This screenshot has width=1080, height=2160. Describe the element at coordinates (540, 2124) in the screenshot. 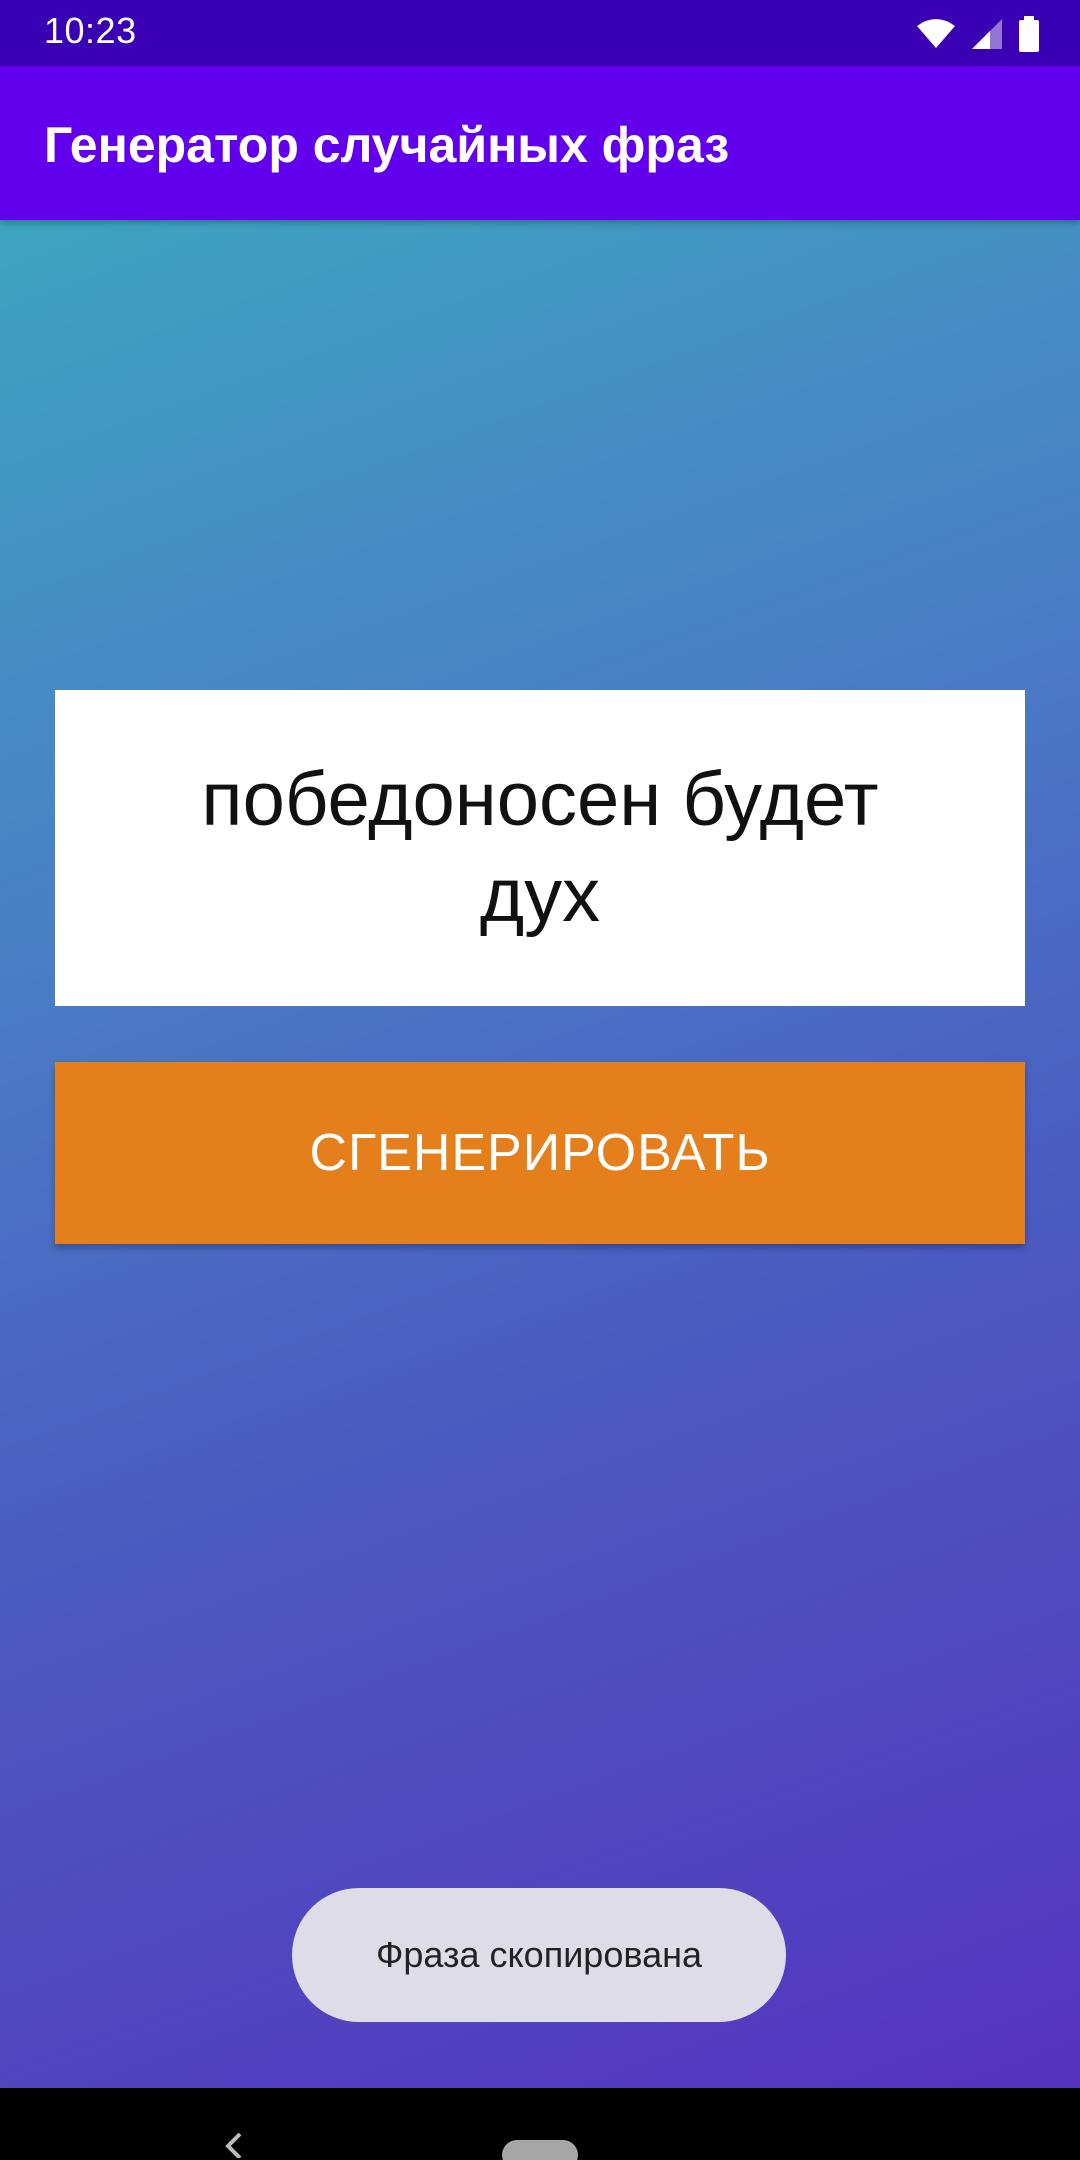

I see `navigation-bar` at that location.